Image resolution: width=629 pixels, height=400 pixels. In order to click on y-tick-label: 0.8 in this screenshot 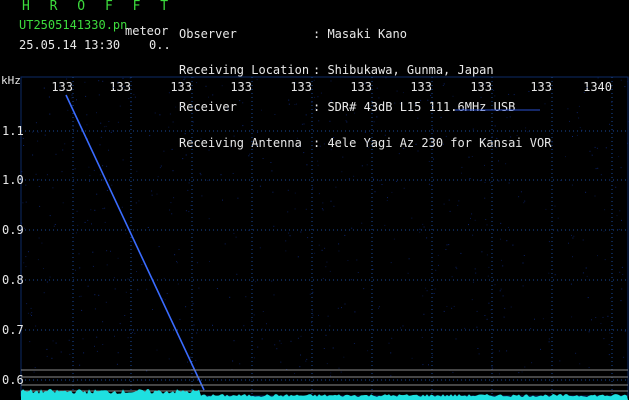, I will do `click(13, 280)`.